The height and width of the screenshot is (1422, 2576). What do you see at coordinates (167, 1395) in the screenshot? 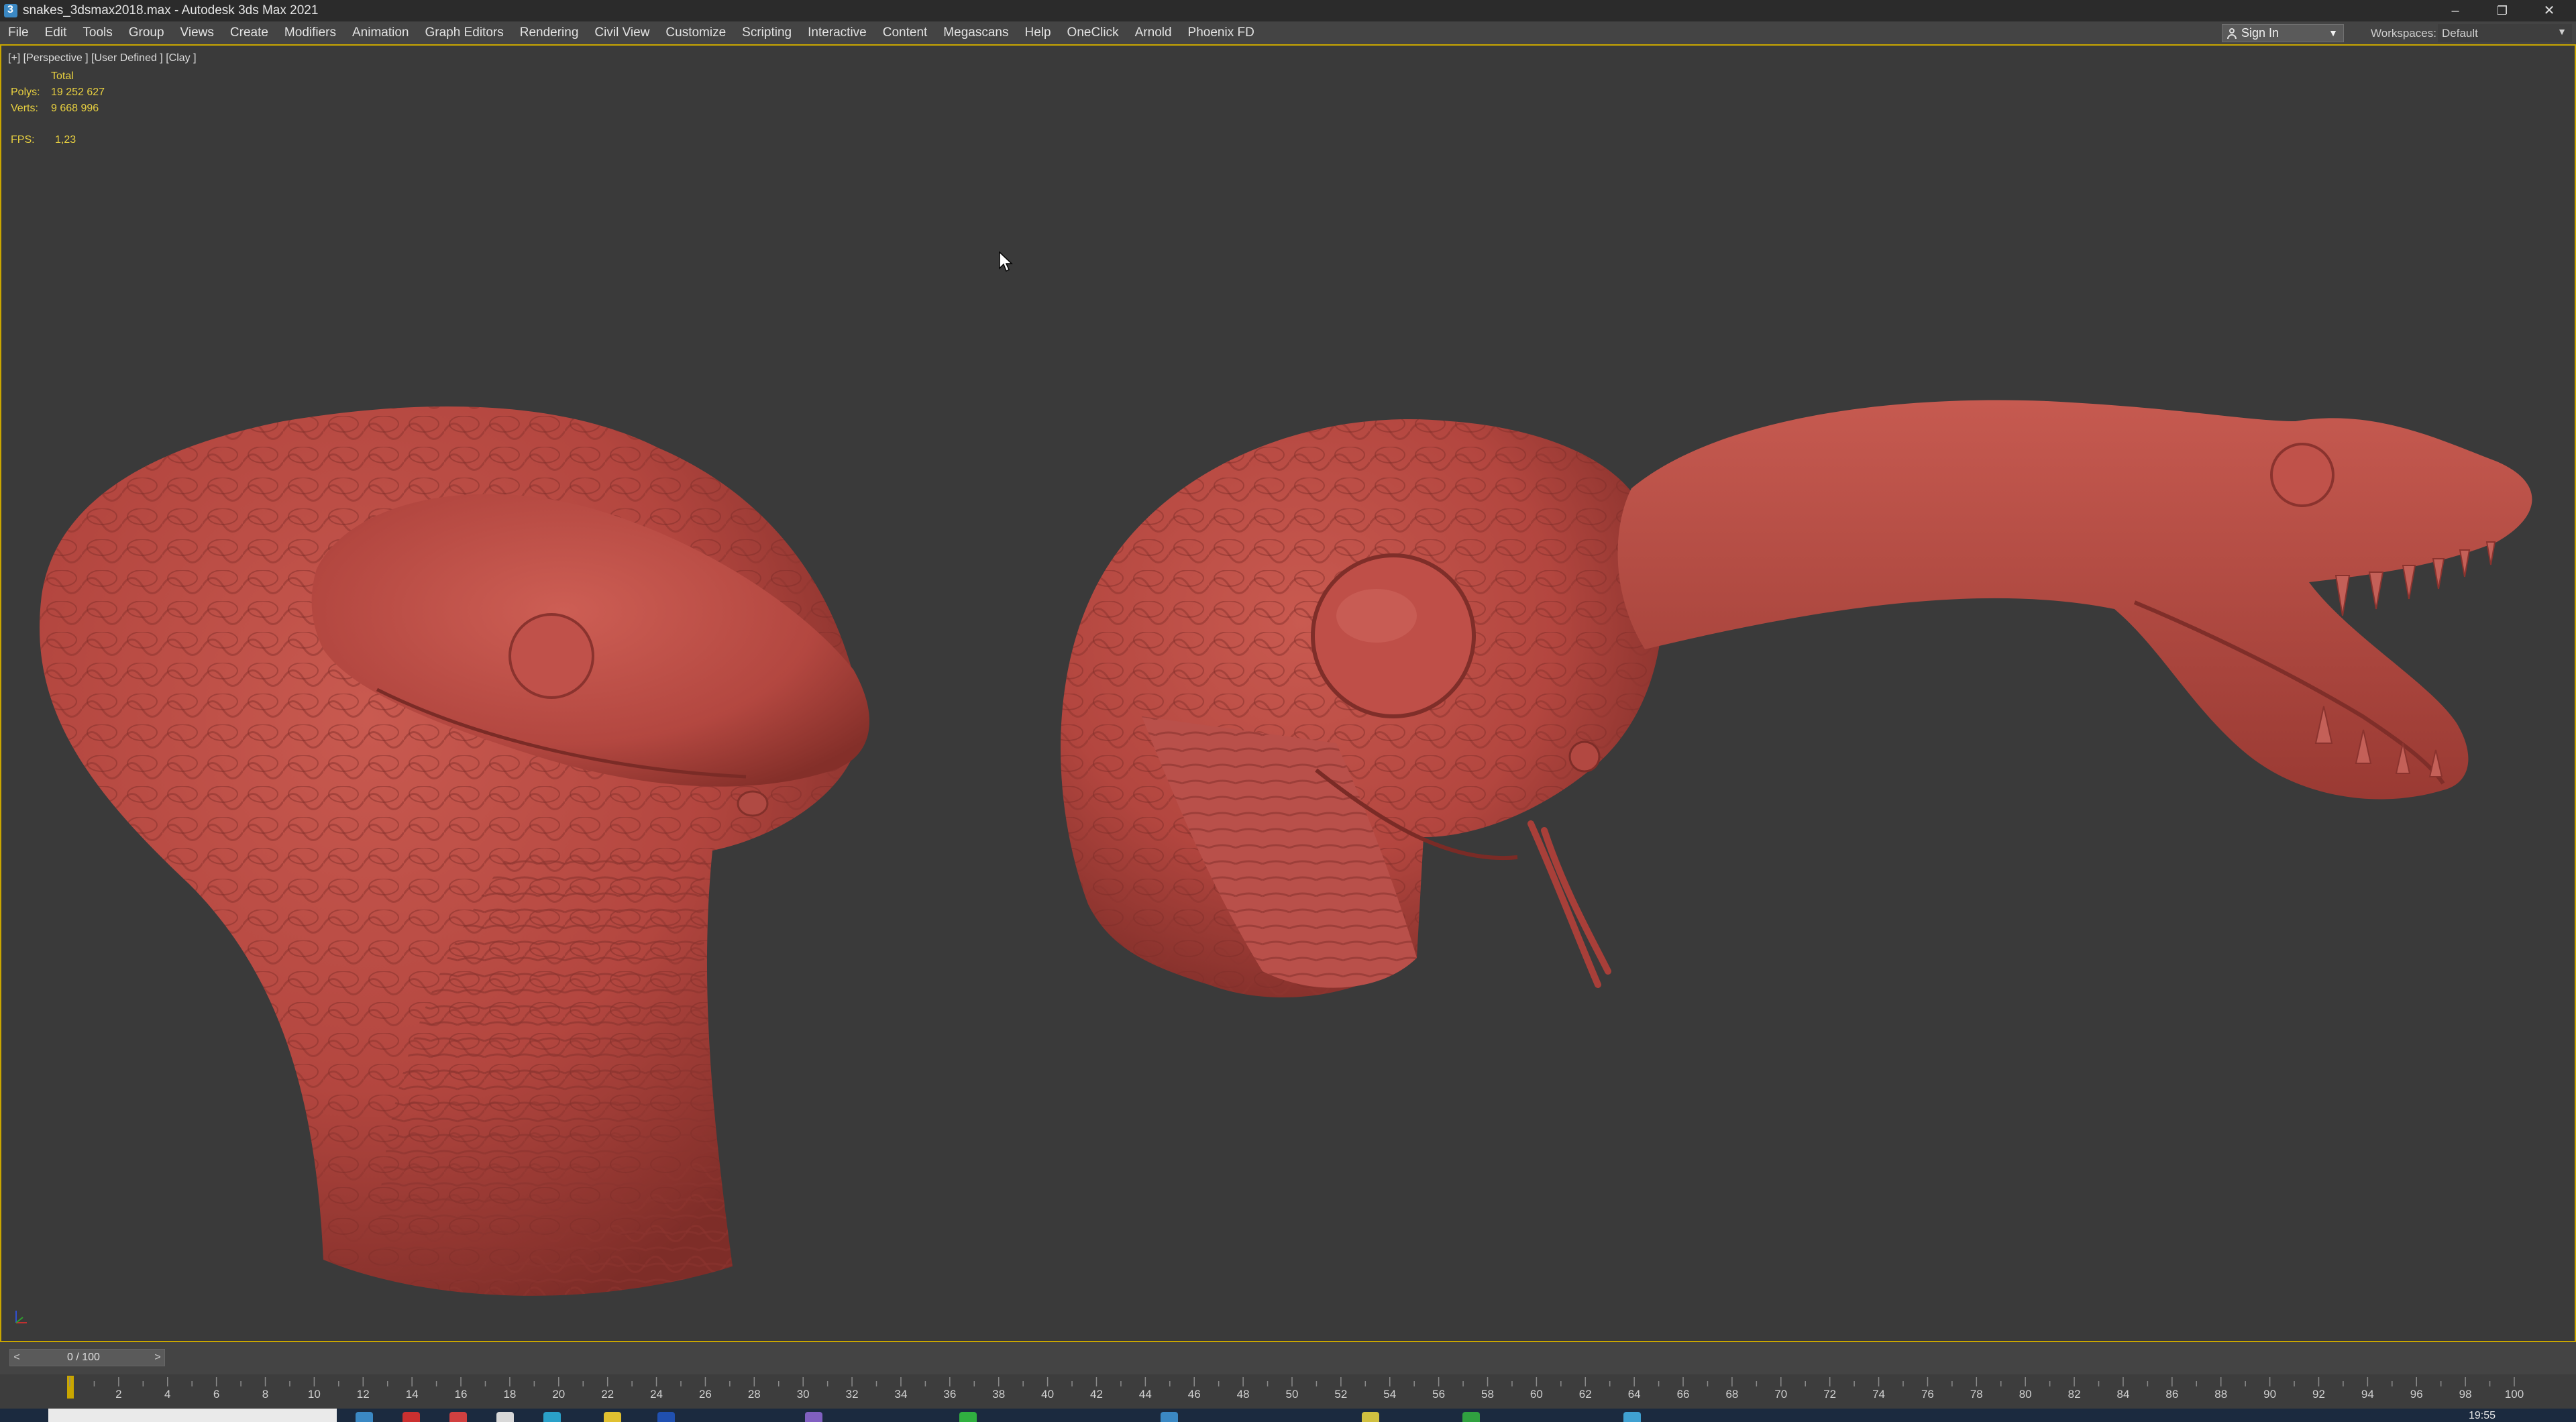
I see `track-tick-label: 4` at bounding box center [167, 1395].